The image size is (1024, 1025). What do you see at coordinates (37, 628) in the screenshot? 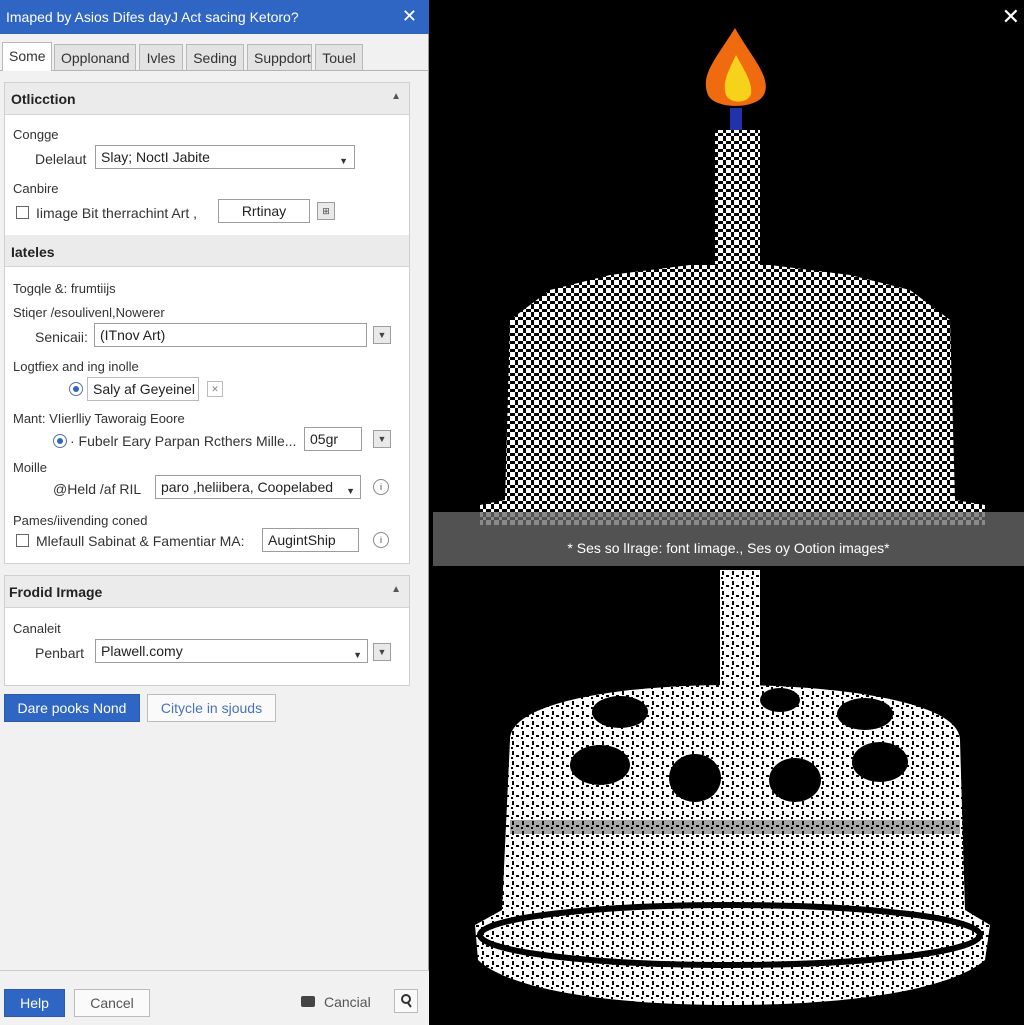
I see `canaleit-label: Canaleit` at bounding box center [37, 628].